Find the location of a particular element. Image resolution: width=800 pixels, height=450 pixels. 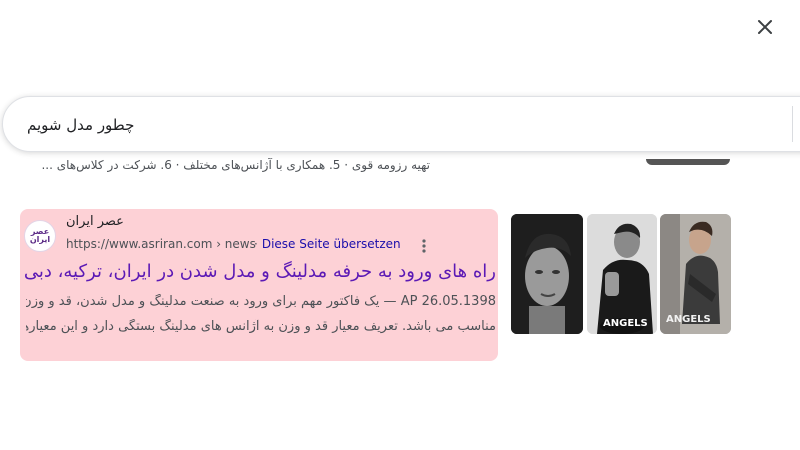

translate-page-link: · Diese Seite übersetzen is located at coordinates (327, 244).